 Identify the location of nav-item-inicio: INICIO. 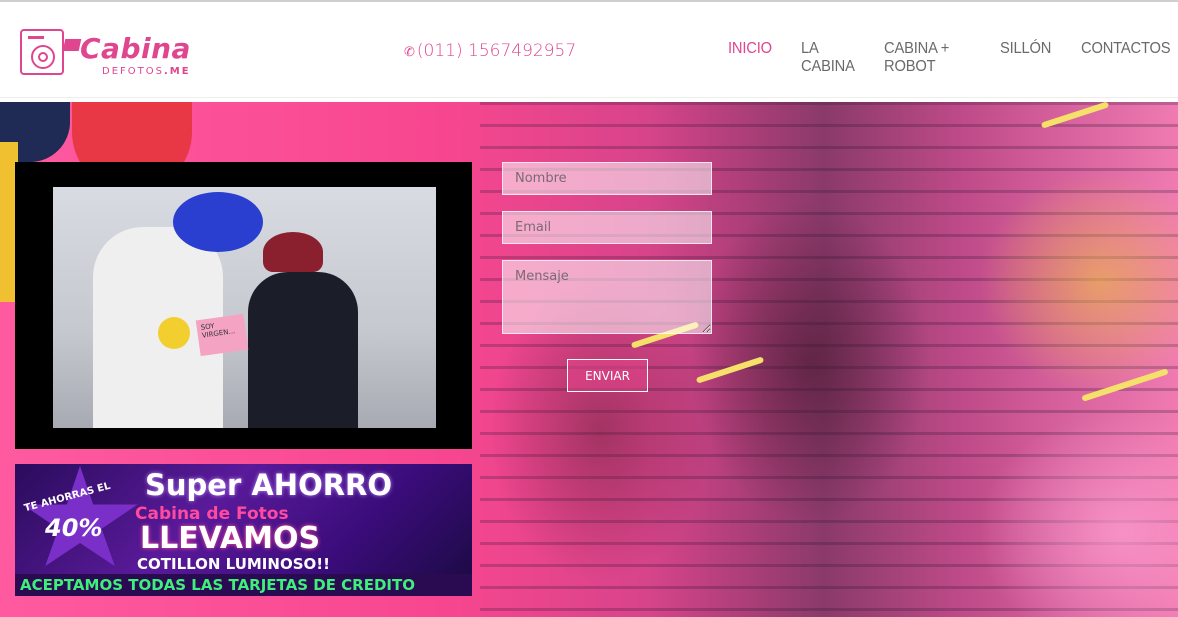
(750, 58).